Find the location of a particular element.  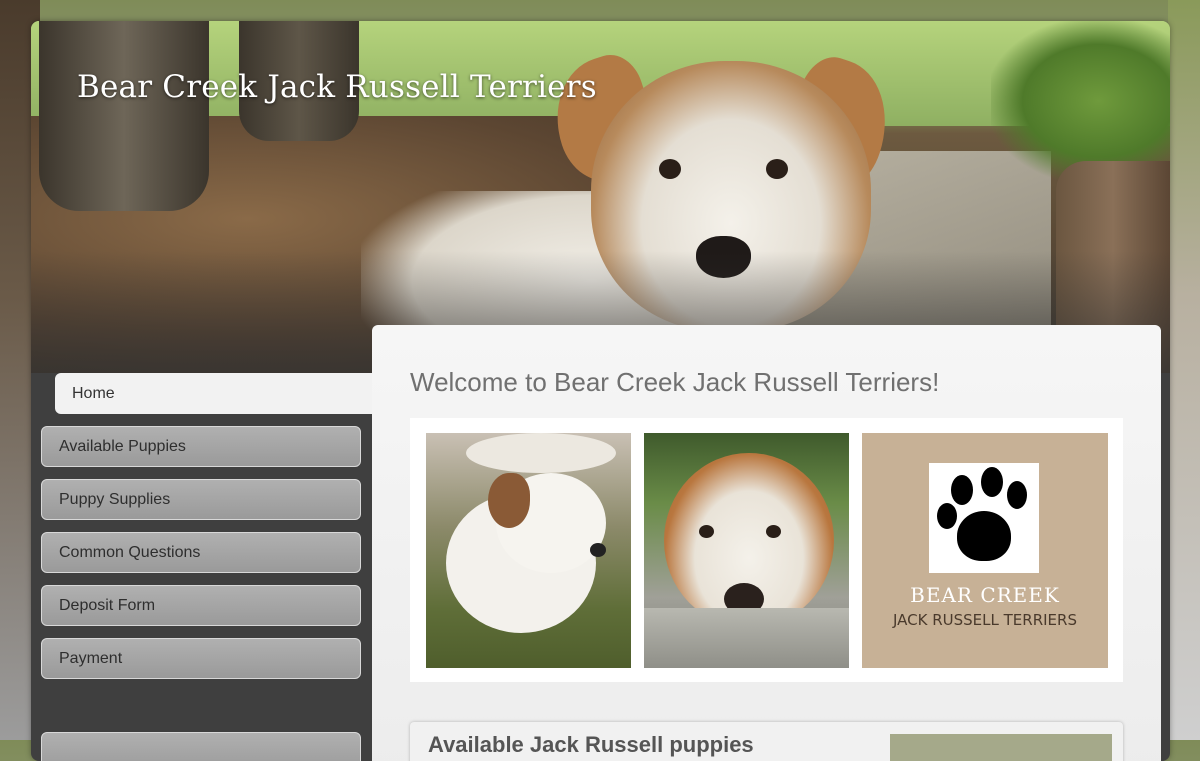

available-puppies-card: Available Jack Russell puppies is located at coordinates (766, 741).